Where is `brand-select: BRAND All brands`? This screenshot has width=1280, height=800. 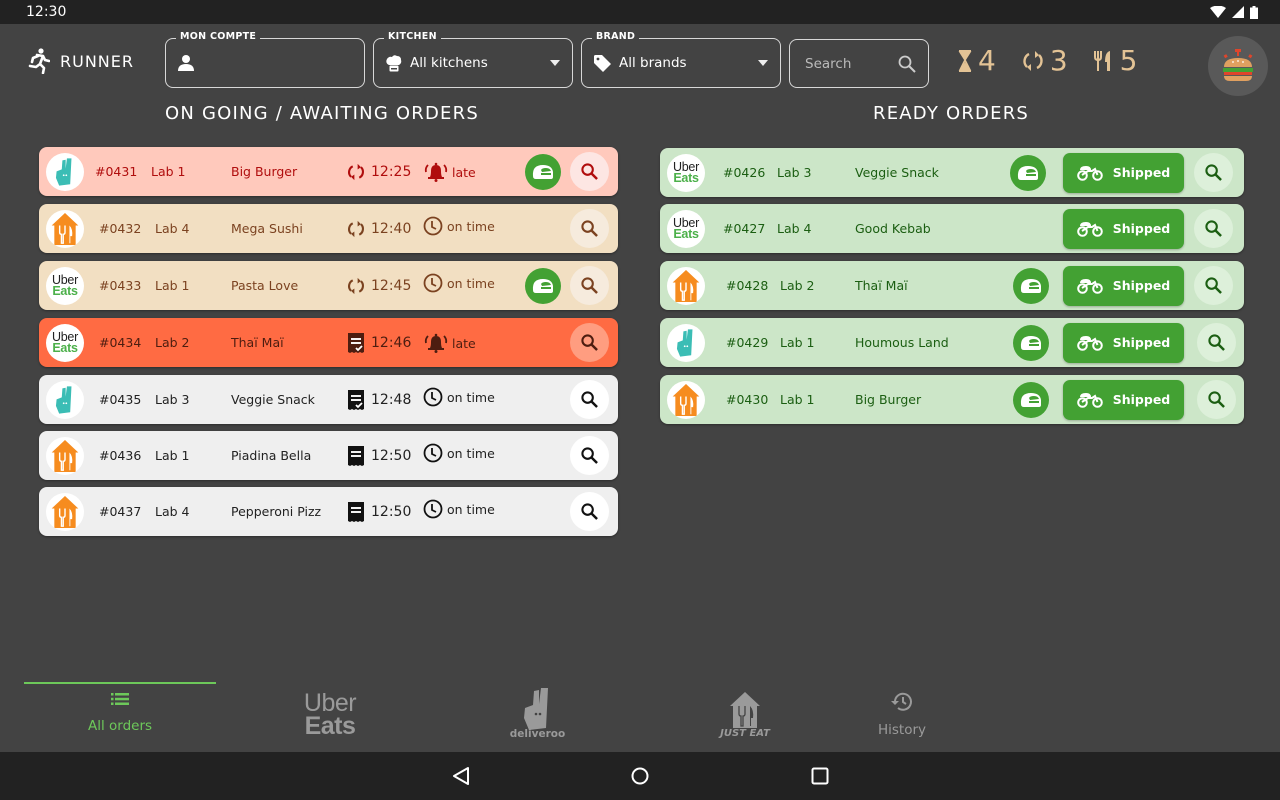 brand-select: BRAND All brands is located at coordinates (681, 59).